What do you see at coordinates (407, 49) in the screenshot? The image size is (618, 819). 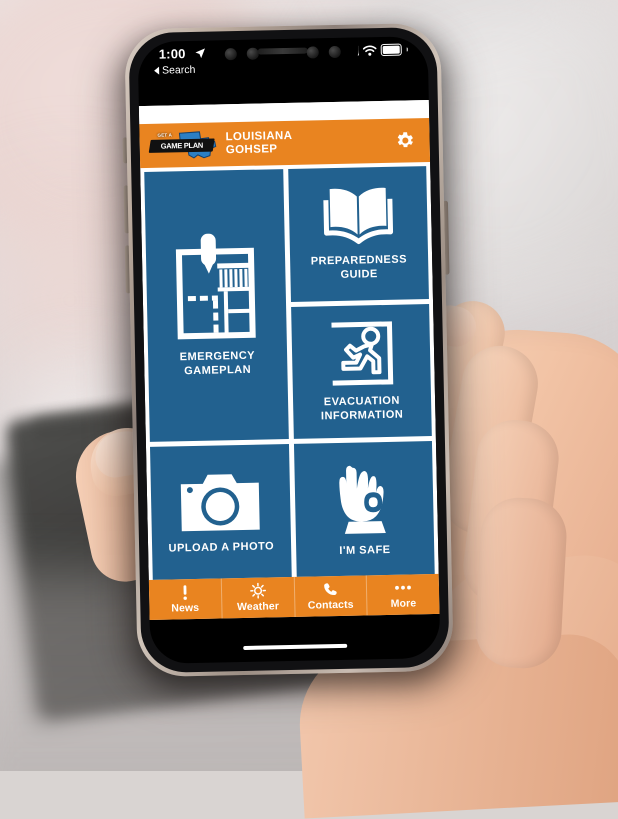 I see `battery-tip` at bounding box center [407, 49].